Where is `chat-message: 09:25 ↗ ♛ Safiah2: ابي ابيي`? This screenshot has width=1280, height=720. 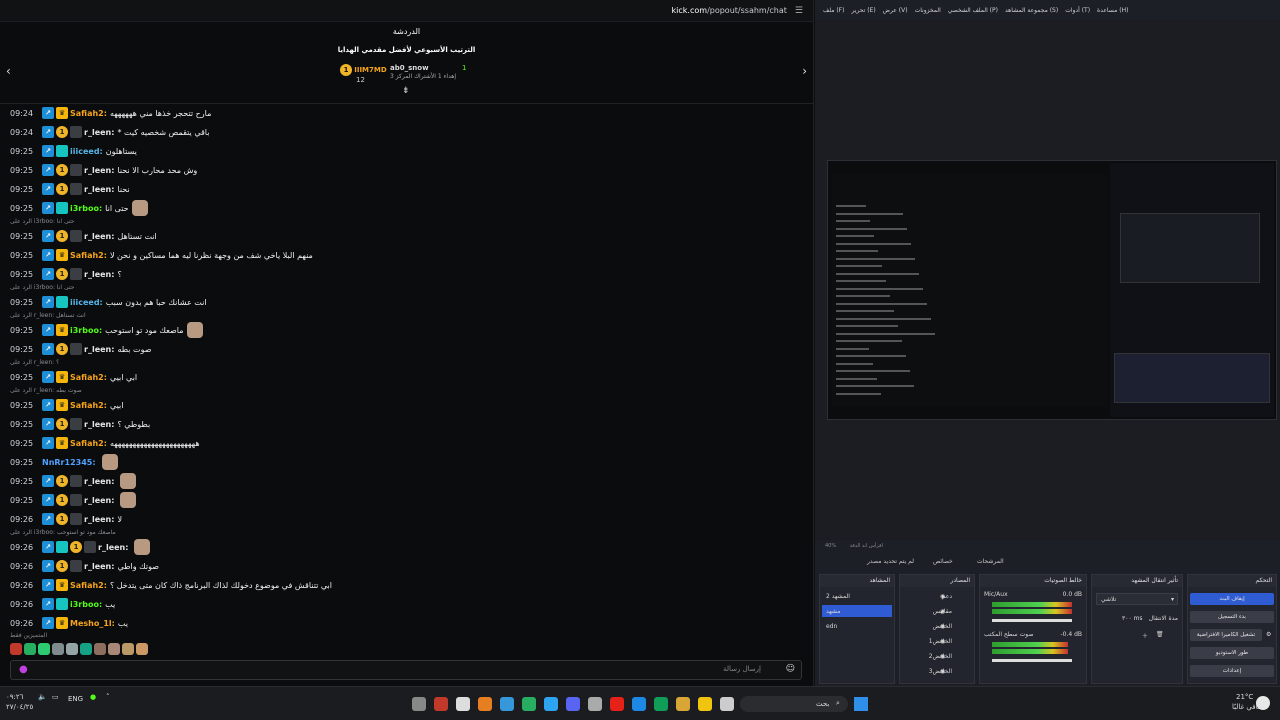
chat-message: 09:25 ↗ ♛ Safiah2: ابي ابيي is located at coordinates (73, 377).